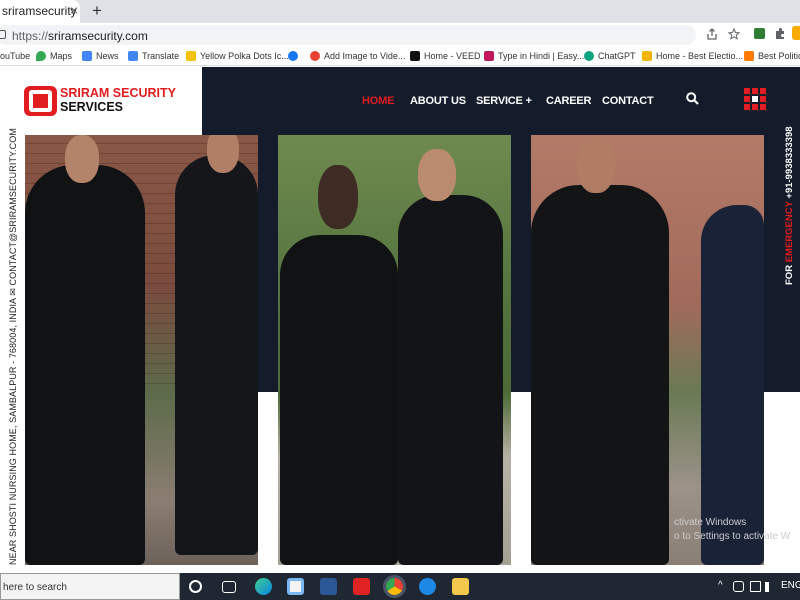 The width and height of the screenshot is (800, 600). I want to click on bookmark-news: News, so click(100, 56).